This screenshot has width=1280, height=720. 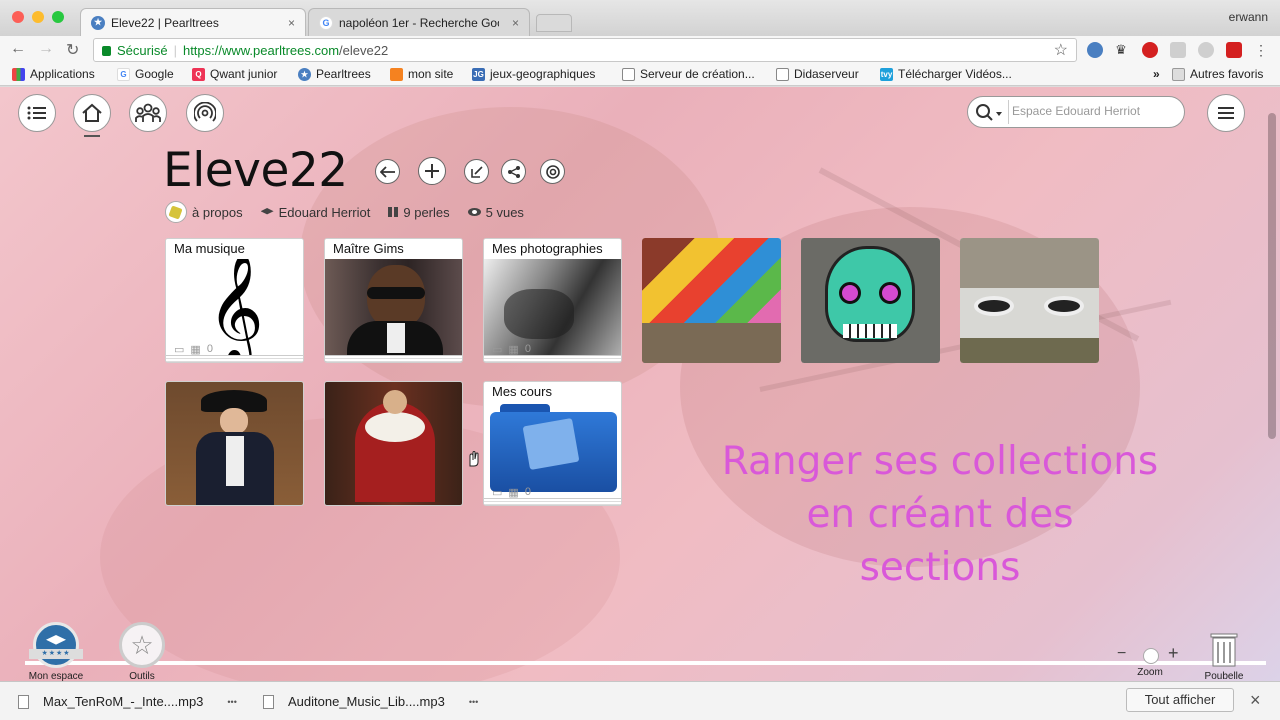 I want to click on bookmark-mon-site: mon site, so click(x=421, y=74).